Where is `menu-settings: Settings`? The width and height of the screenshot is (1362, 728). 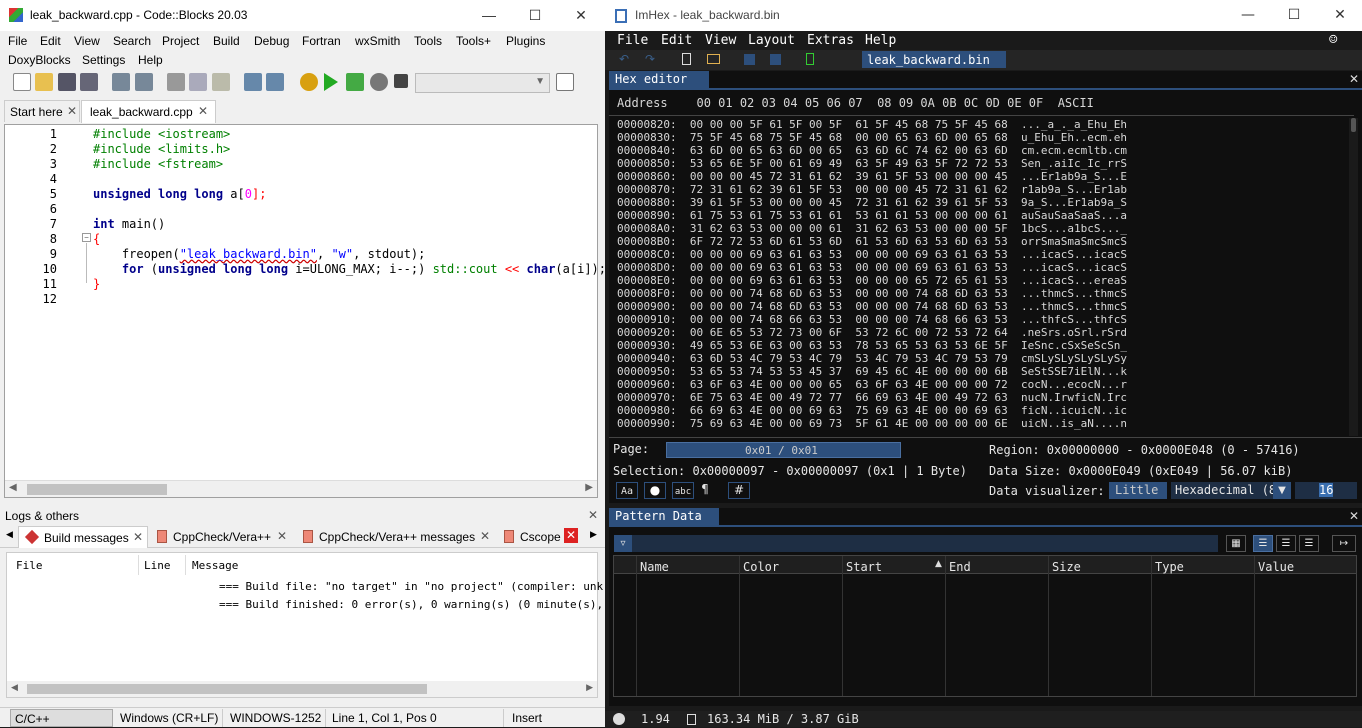 menu-settings: Settings is located at coordinates (103, 60).